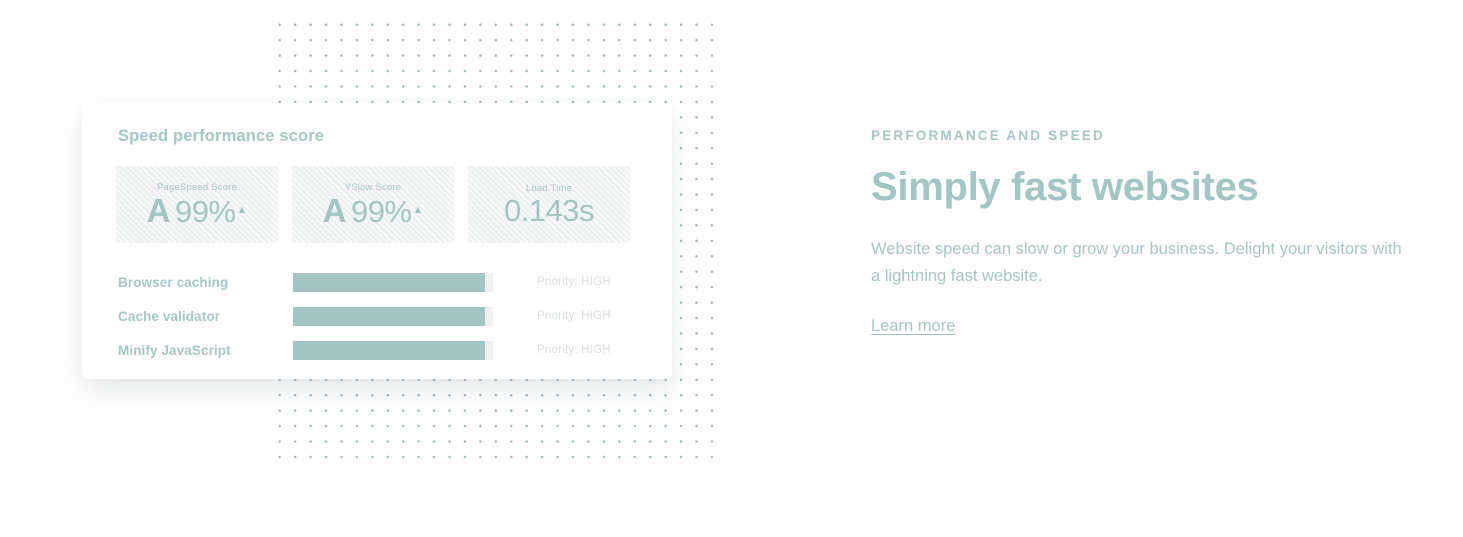 The image size is (1463, 537). What do you see at coordinates (174, 350) in the screenshot?
I see `recommendation-label: Minify JavaScript` at bounding box center [174, 350].